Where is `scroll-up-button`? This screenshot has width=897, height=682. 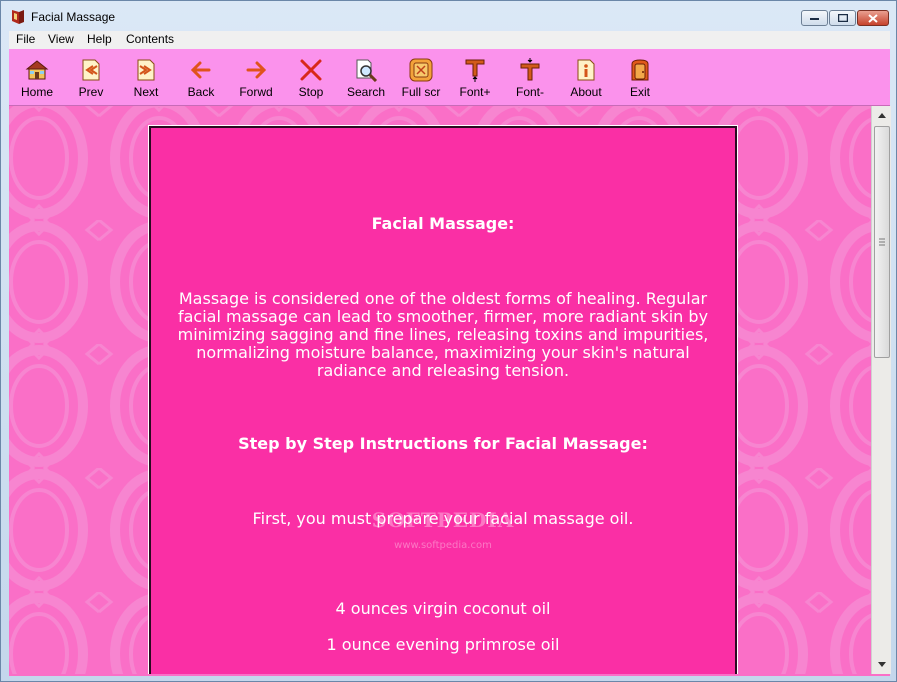 scroll-up-button is located at coordinates (881, 115).